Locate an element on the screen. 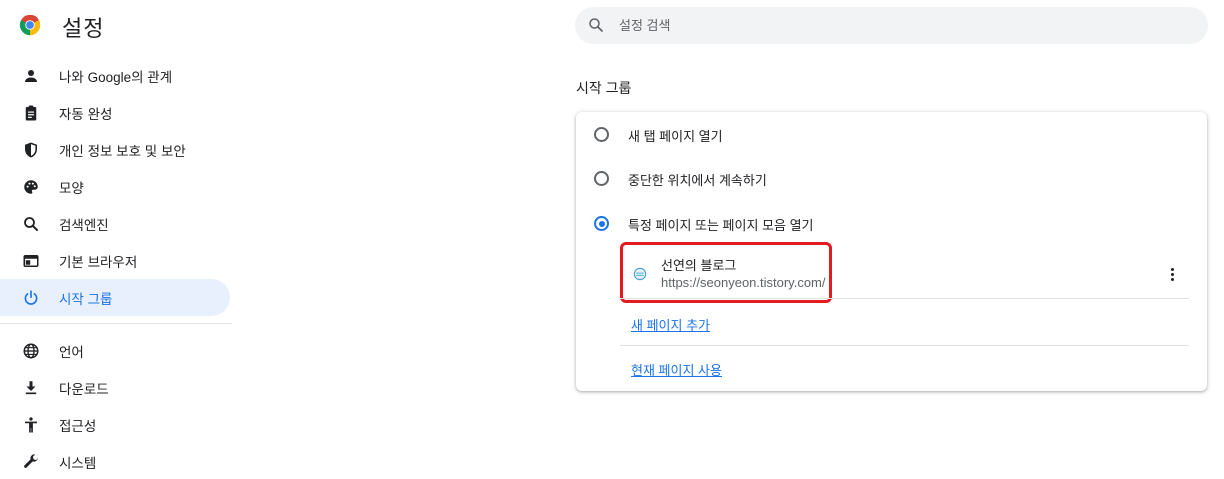 This screenshot has height=479, width=1224. more-vert-icon is located at coordinates (1172, 269).